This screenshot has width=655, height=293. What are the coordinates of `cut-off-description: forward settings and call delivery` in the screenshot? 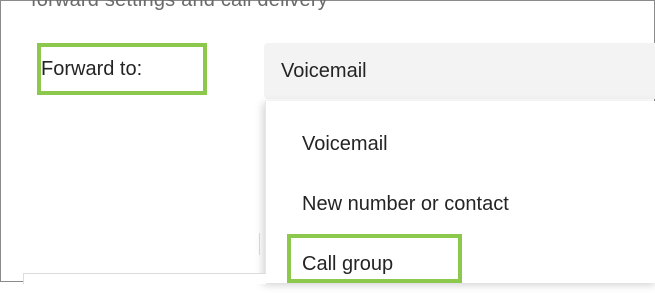 It's located at (179, 5).